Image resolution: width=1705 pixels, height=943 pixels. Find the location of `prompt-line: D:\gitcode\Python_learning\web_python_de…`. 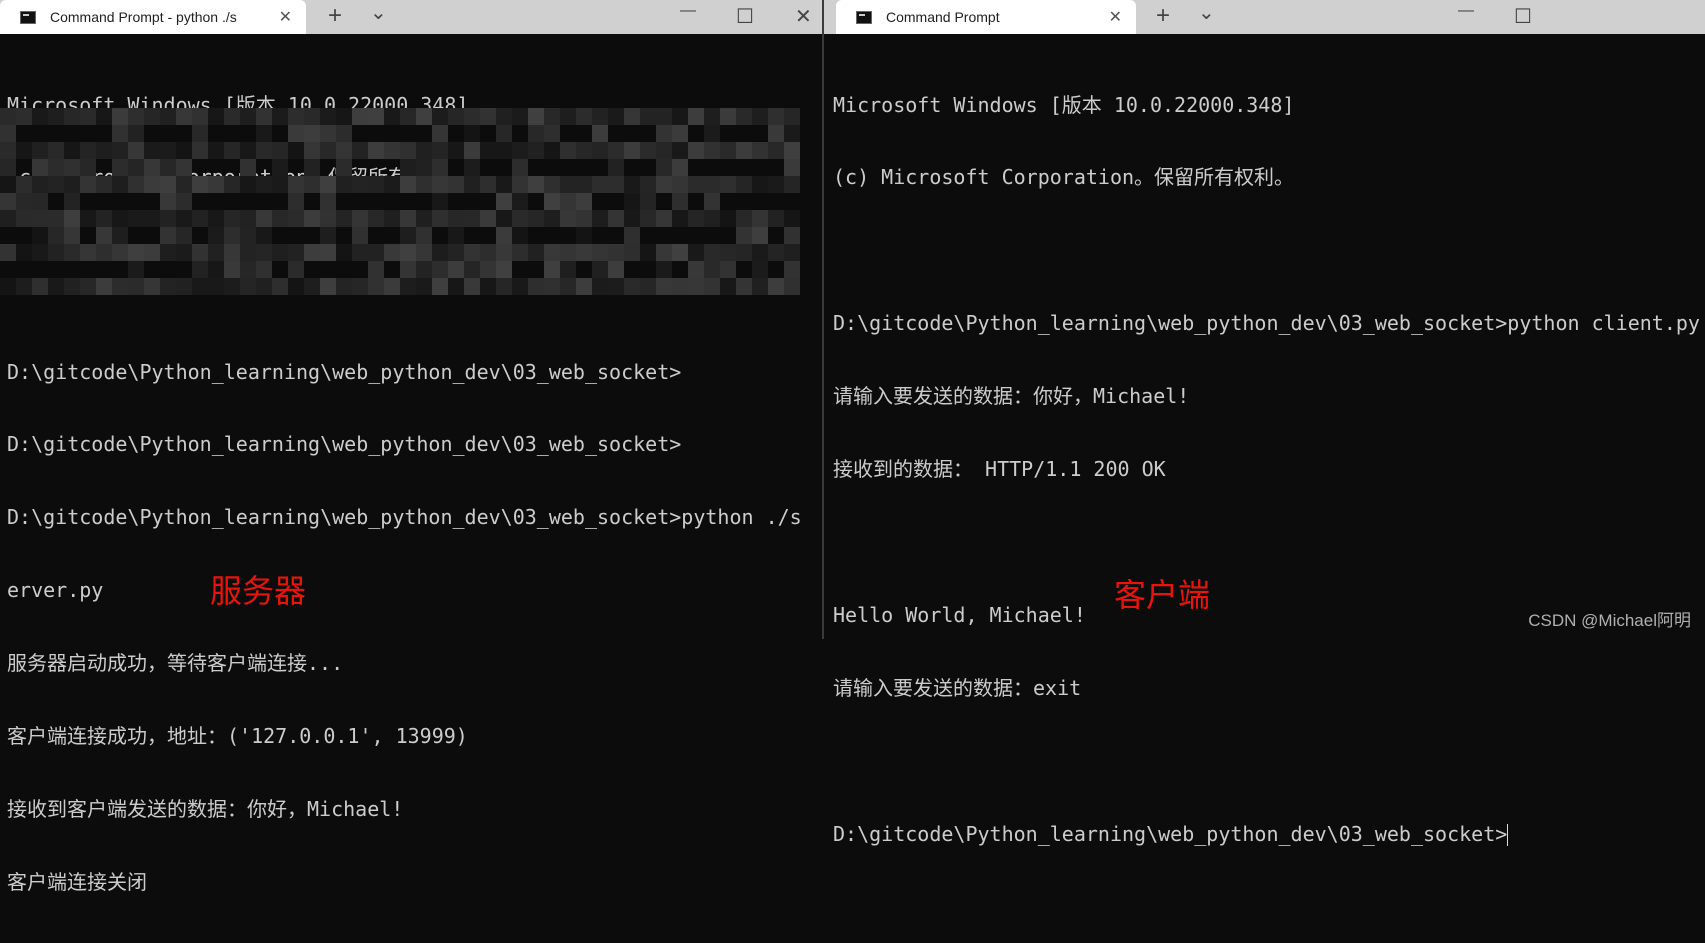

prompt-line: D:\gitcode\Python_learning\web_python_de… is located at coordinates (1266, 834).